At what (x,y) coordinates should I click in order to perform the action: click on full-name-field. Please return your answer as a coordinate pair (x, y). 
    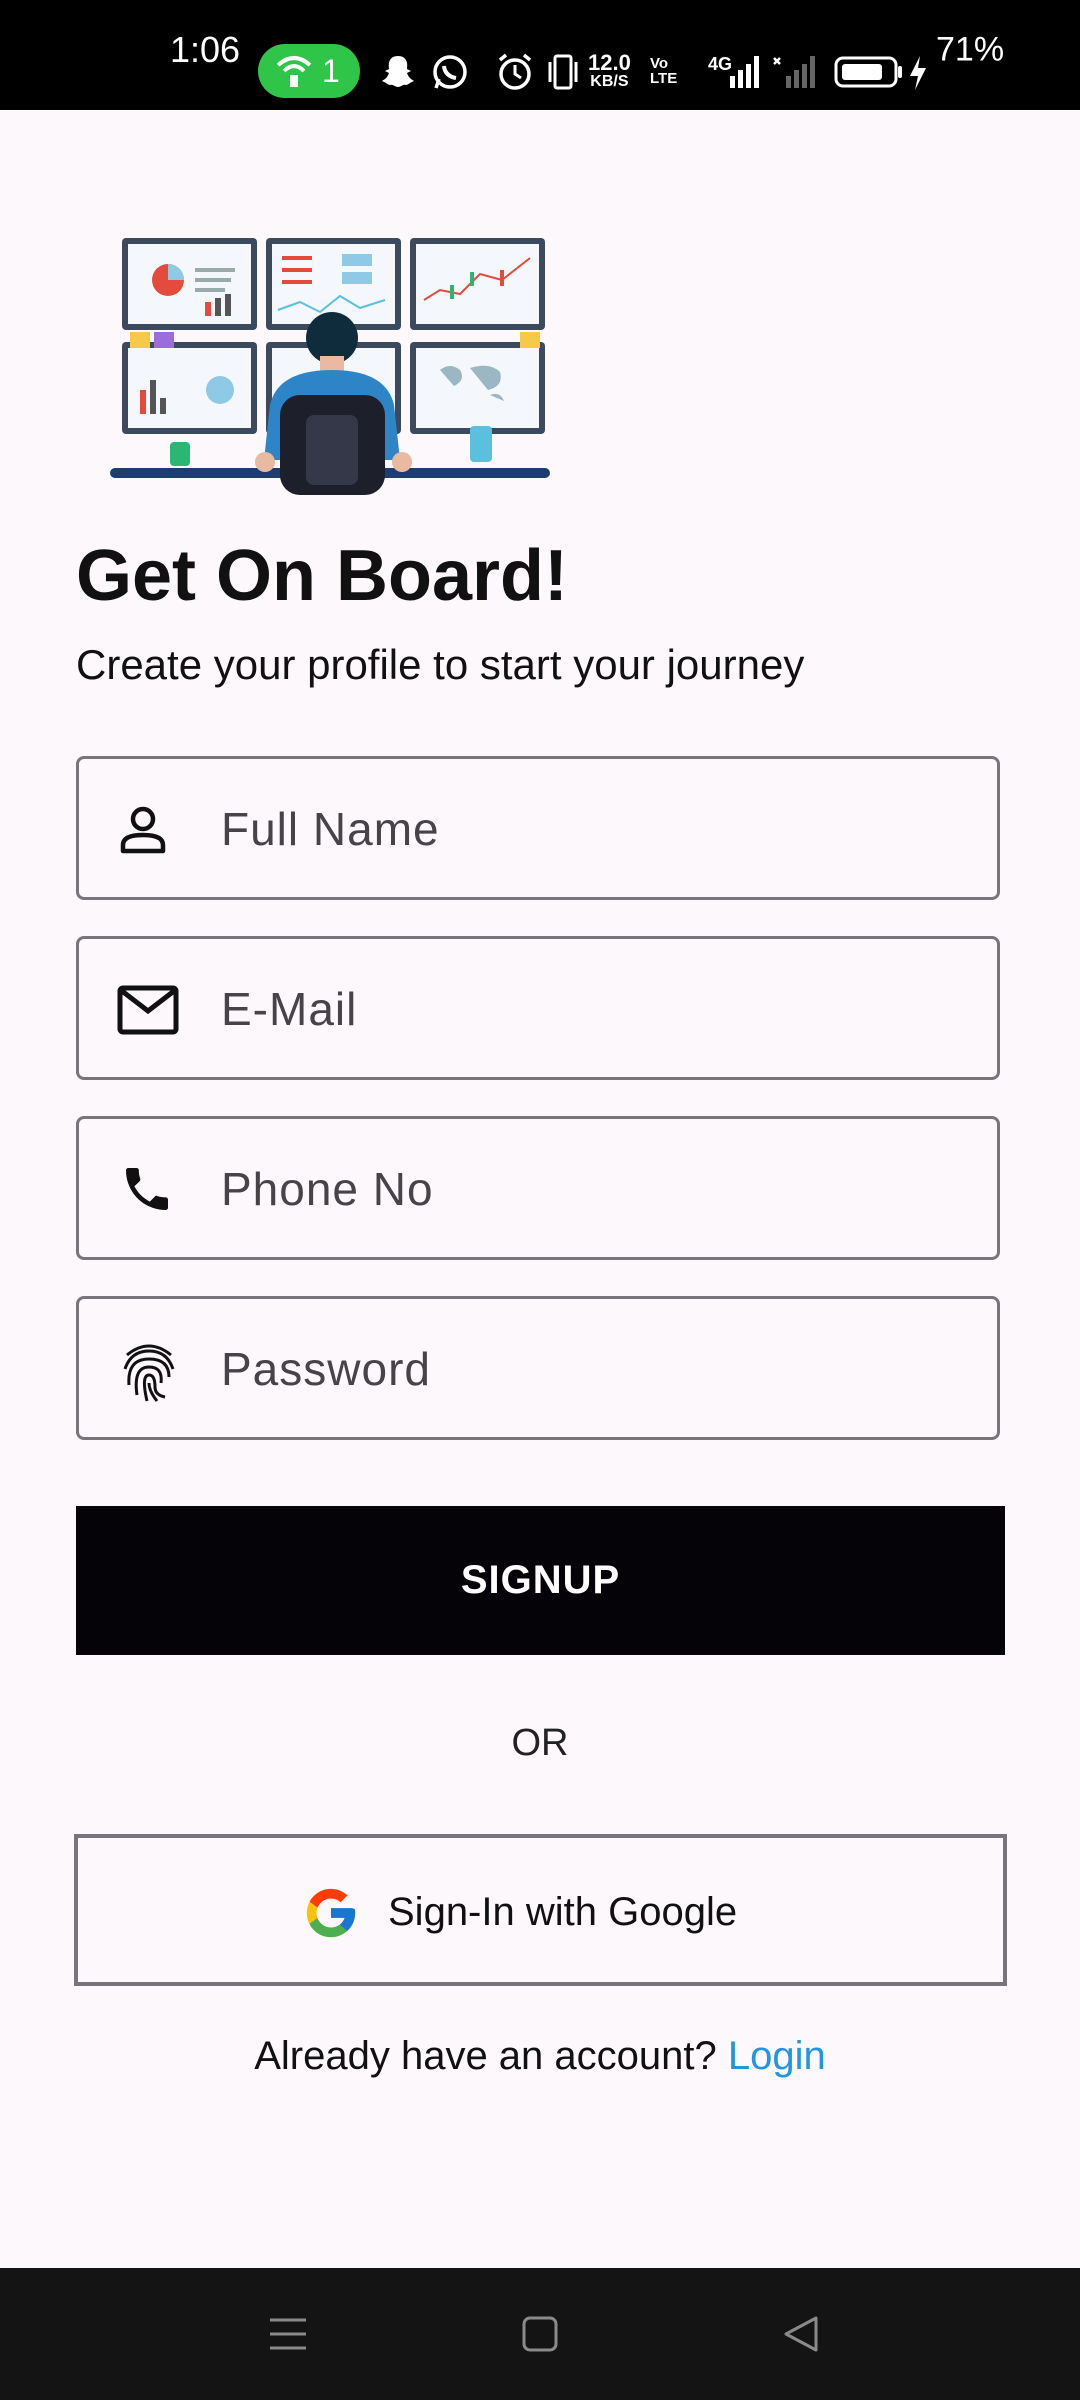
    Looking at the image, I should click on (538, 828).